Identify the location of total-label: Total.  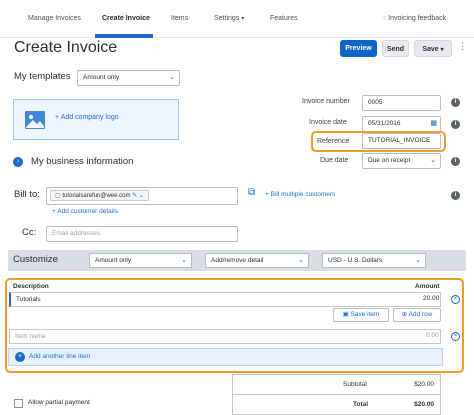
(361, 404).